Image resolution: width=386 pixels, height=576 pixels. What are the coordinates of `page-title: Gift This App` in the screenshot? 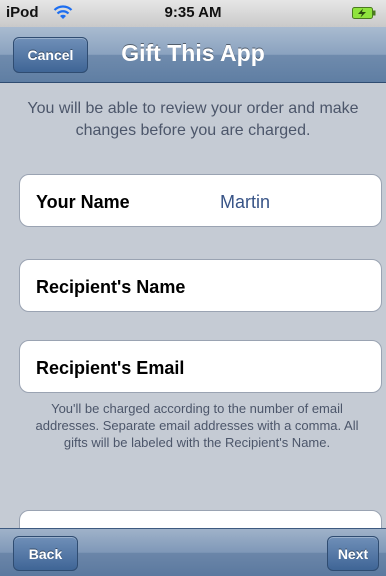 It's located at (193, 53).